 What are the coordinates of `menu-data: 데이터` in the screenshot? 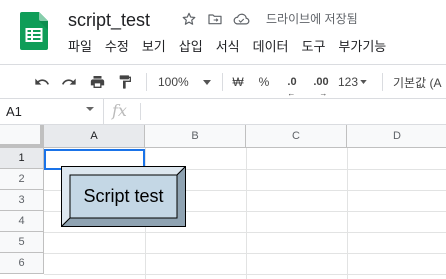 It's located at (271, 47).